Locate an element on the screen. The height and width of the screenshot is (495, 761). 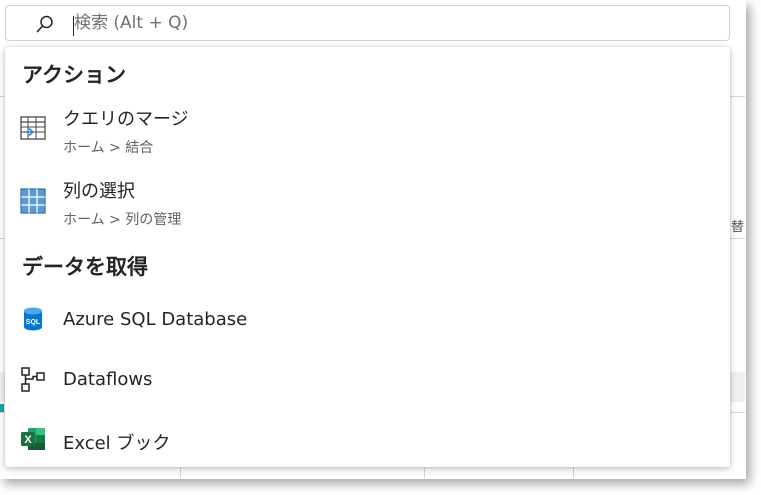
search-box is located at coordinates (367, 23).